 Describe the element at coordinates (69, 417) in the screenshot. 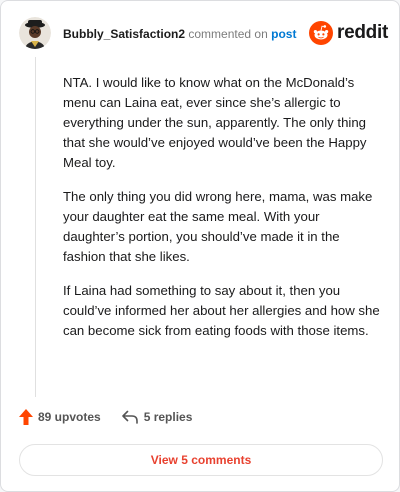

I see `upvote-count: 89 upvotes` at that location.